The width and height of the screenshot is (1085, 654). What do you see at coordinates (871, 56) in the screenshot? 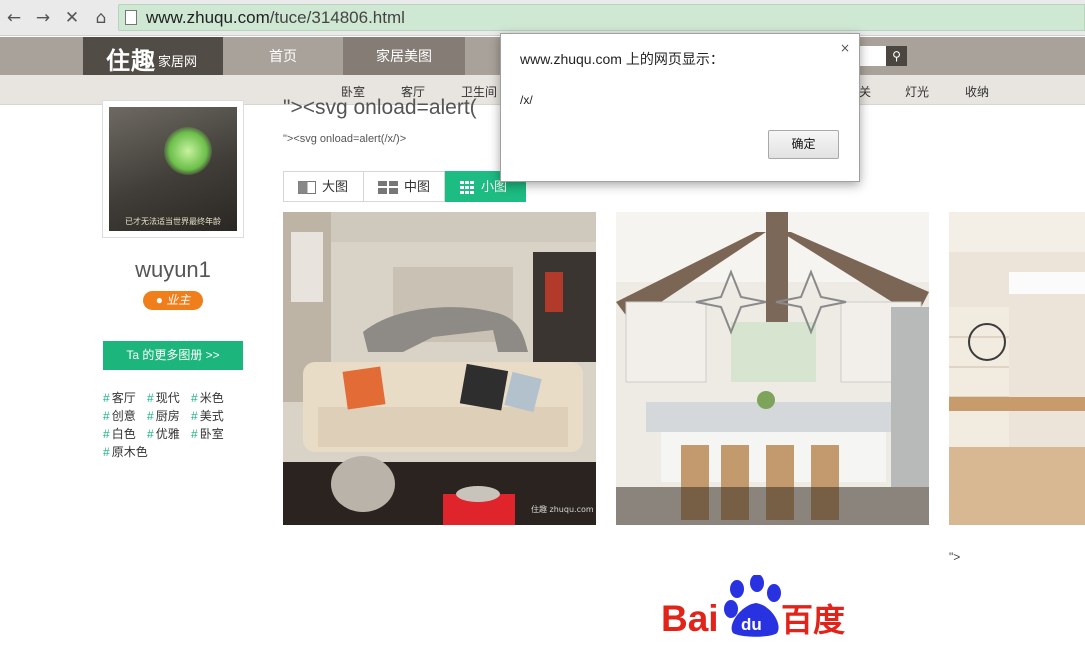
I see `search-input` at bounding box center [871, 56].